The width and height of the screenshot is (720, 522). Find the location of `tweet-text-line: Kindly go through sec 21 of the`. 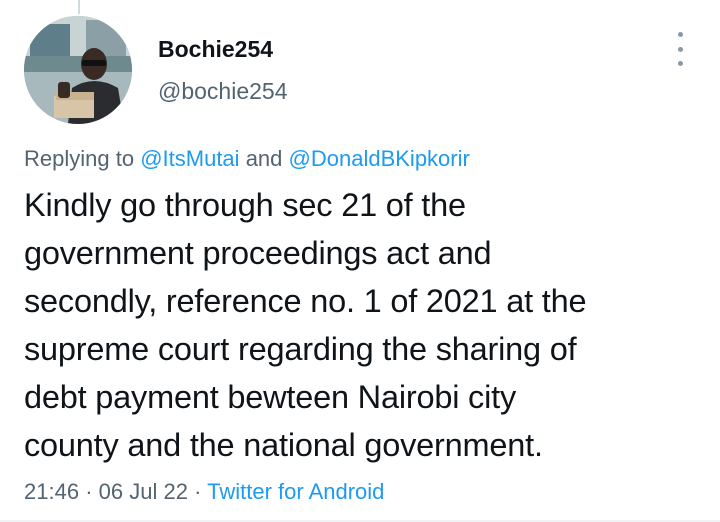

tweet-text-line: Kindly go through sec 21 of the is located at coordinates (245, 205).